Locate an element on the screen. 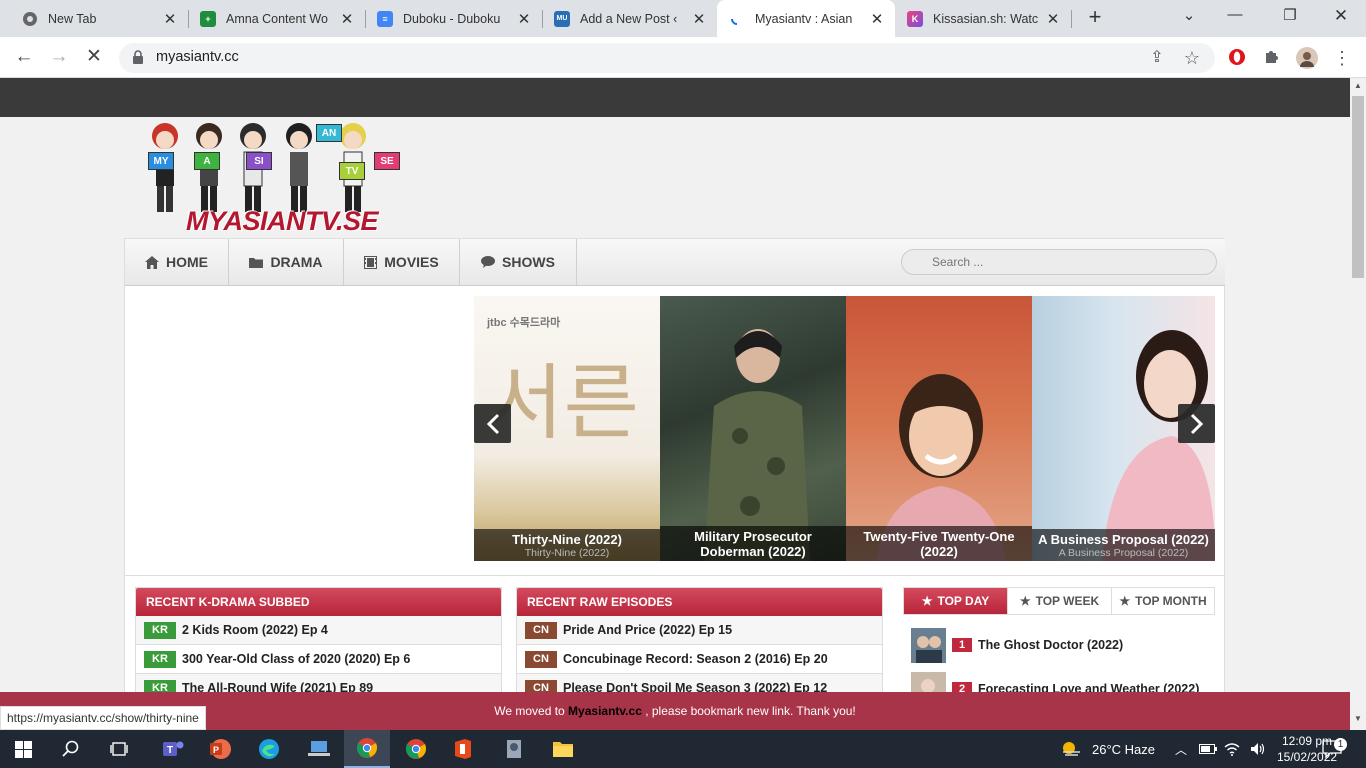  sheets-icon: + is located at coordinates (208, 18).